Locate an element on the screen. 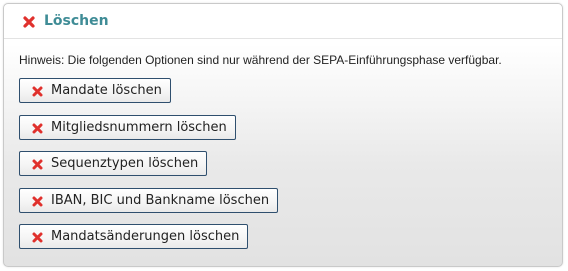 This screenshot has width=568, height=271. delete-mandate-changes-button: Mandatsänderungen löschen is located at coordinates (134, 236).